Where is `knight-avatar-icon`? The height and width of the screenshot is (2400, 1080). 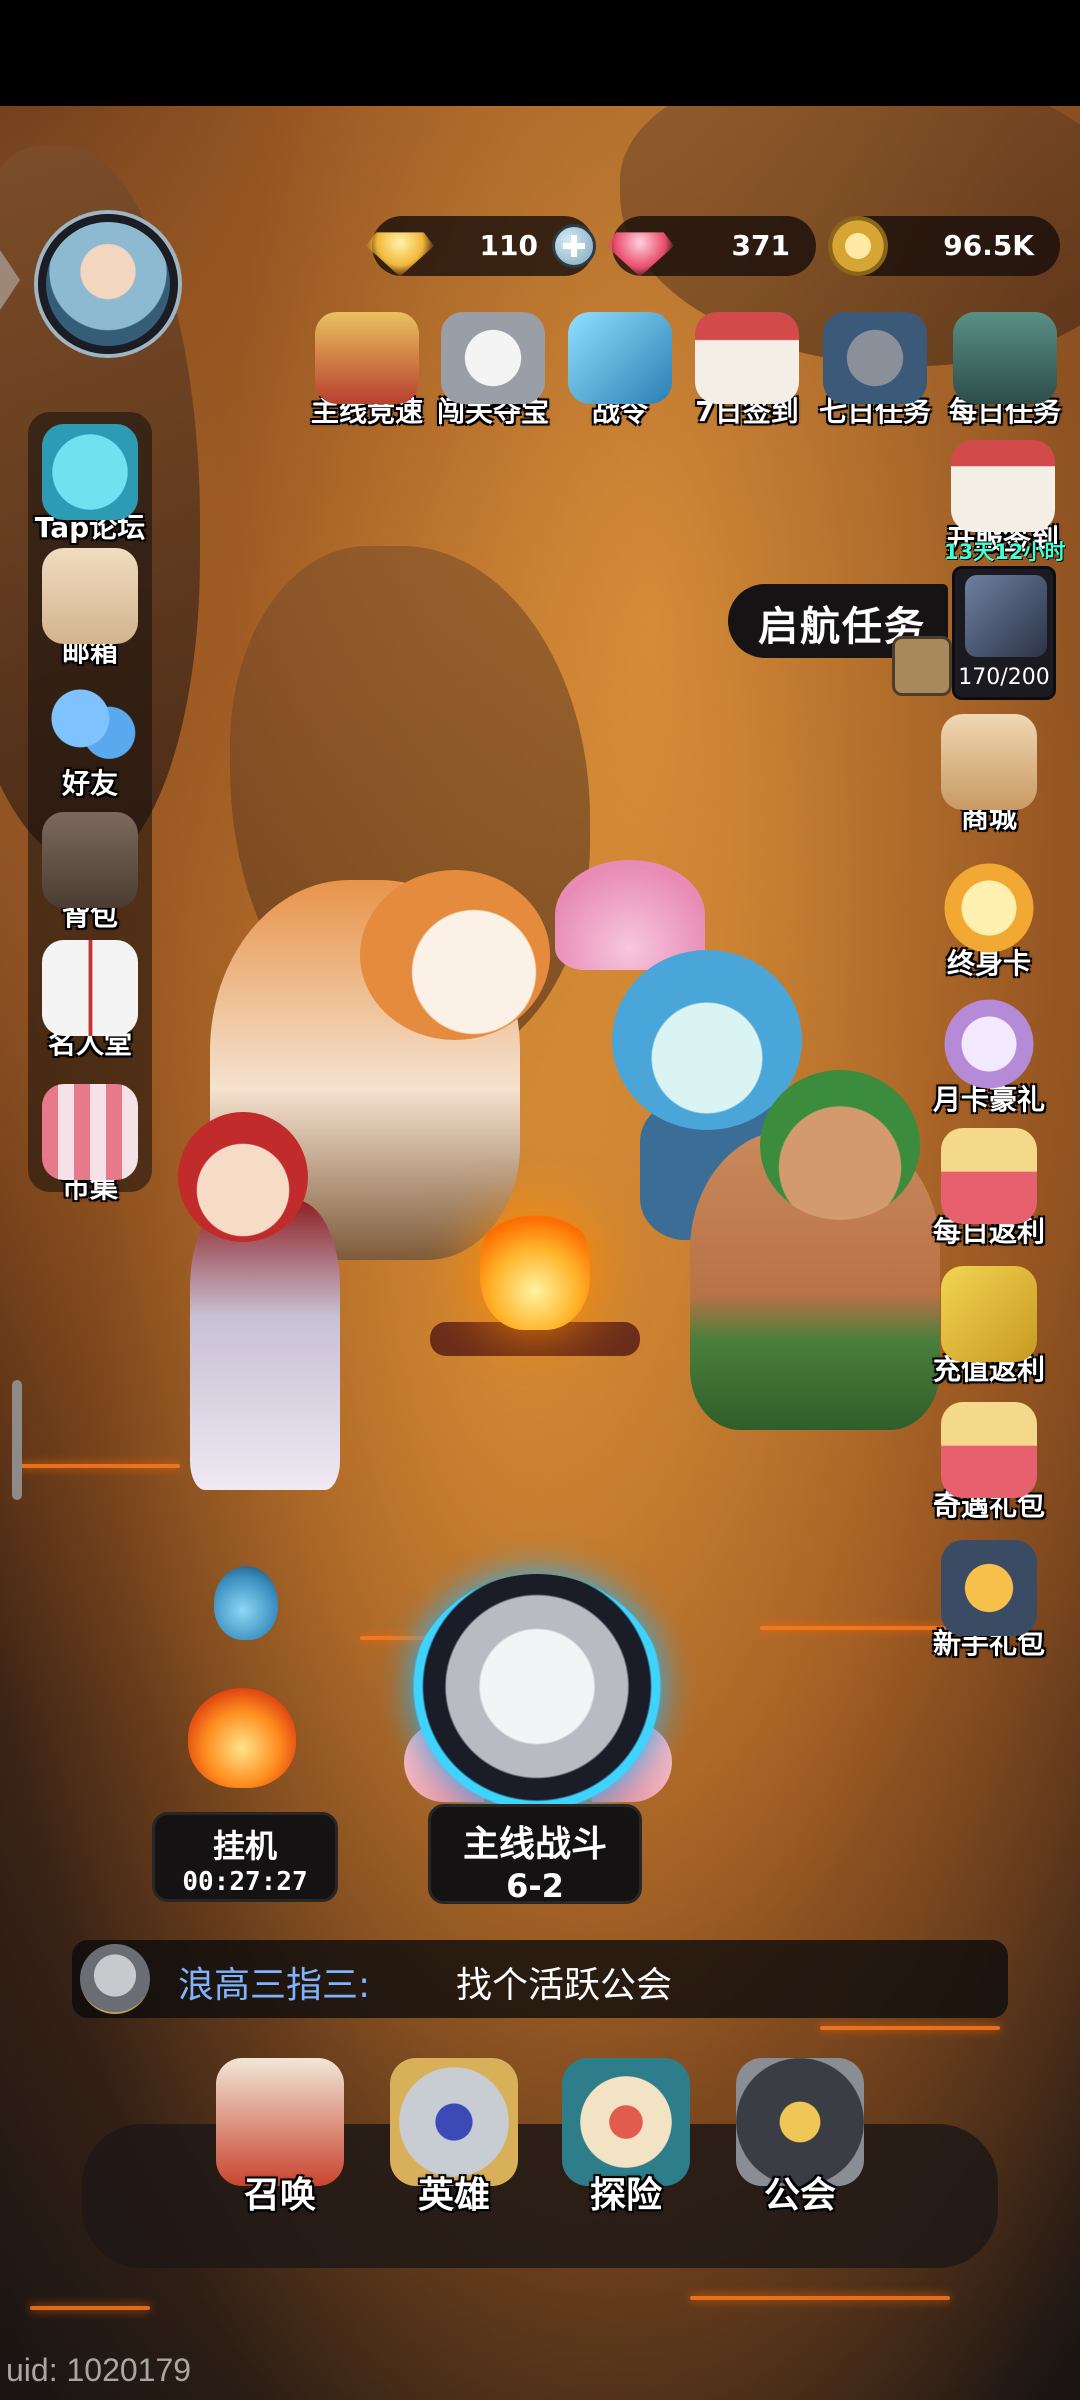 knight-avatar-icon is located at coordinates (115, 1979).